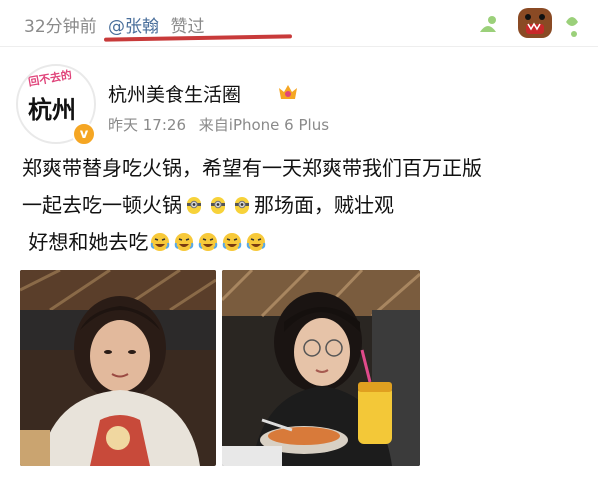 The width and height of the screenshot is (598, 481). I want to click on domo-sticker-icon, so click(529, 23).